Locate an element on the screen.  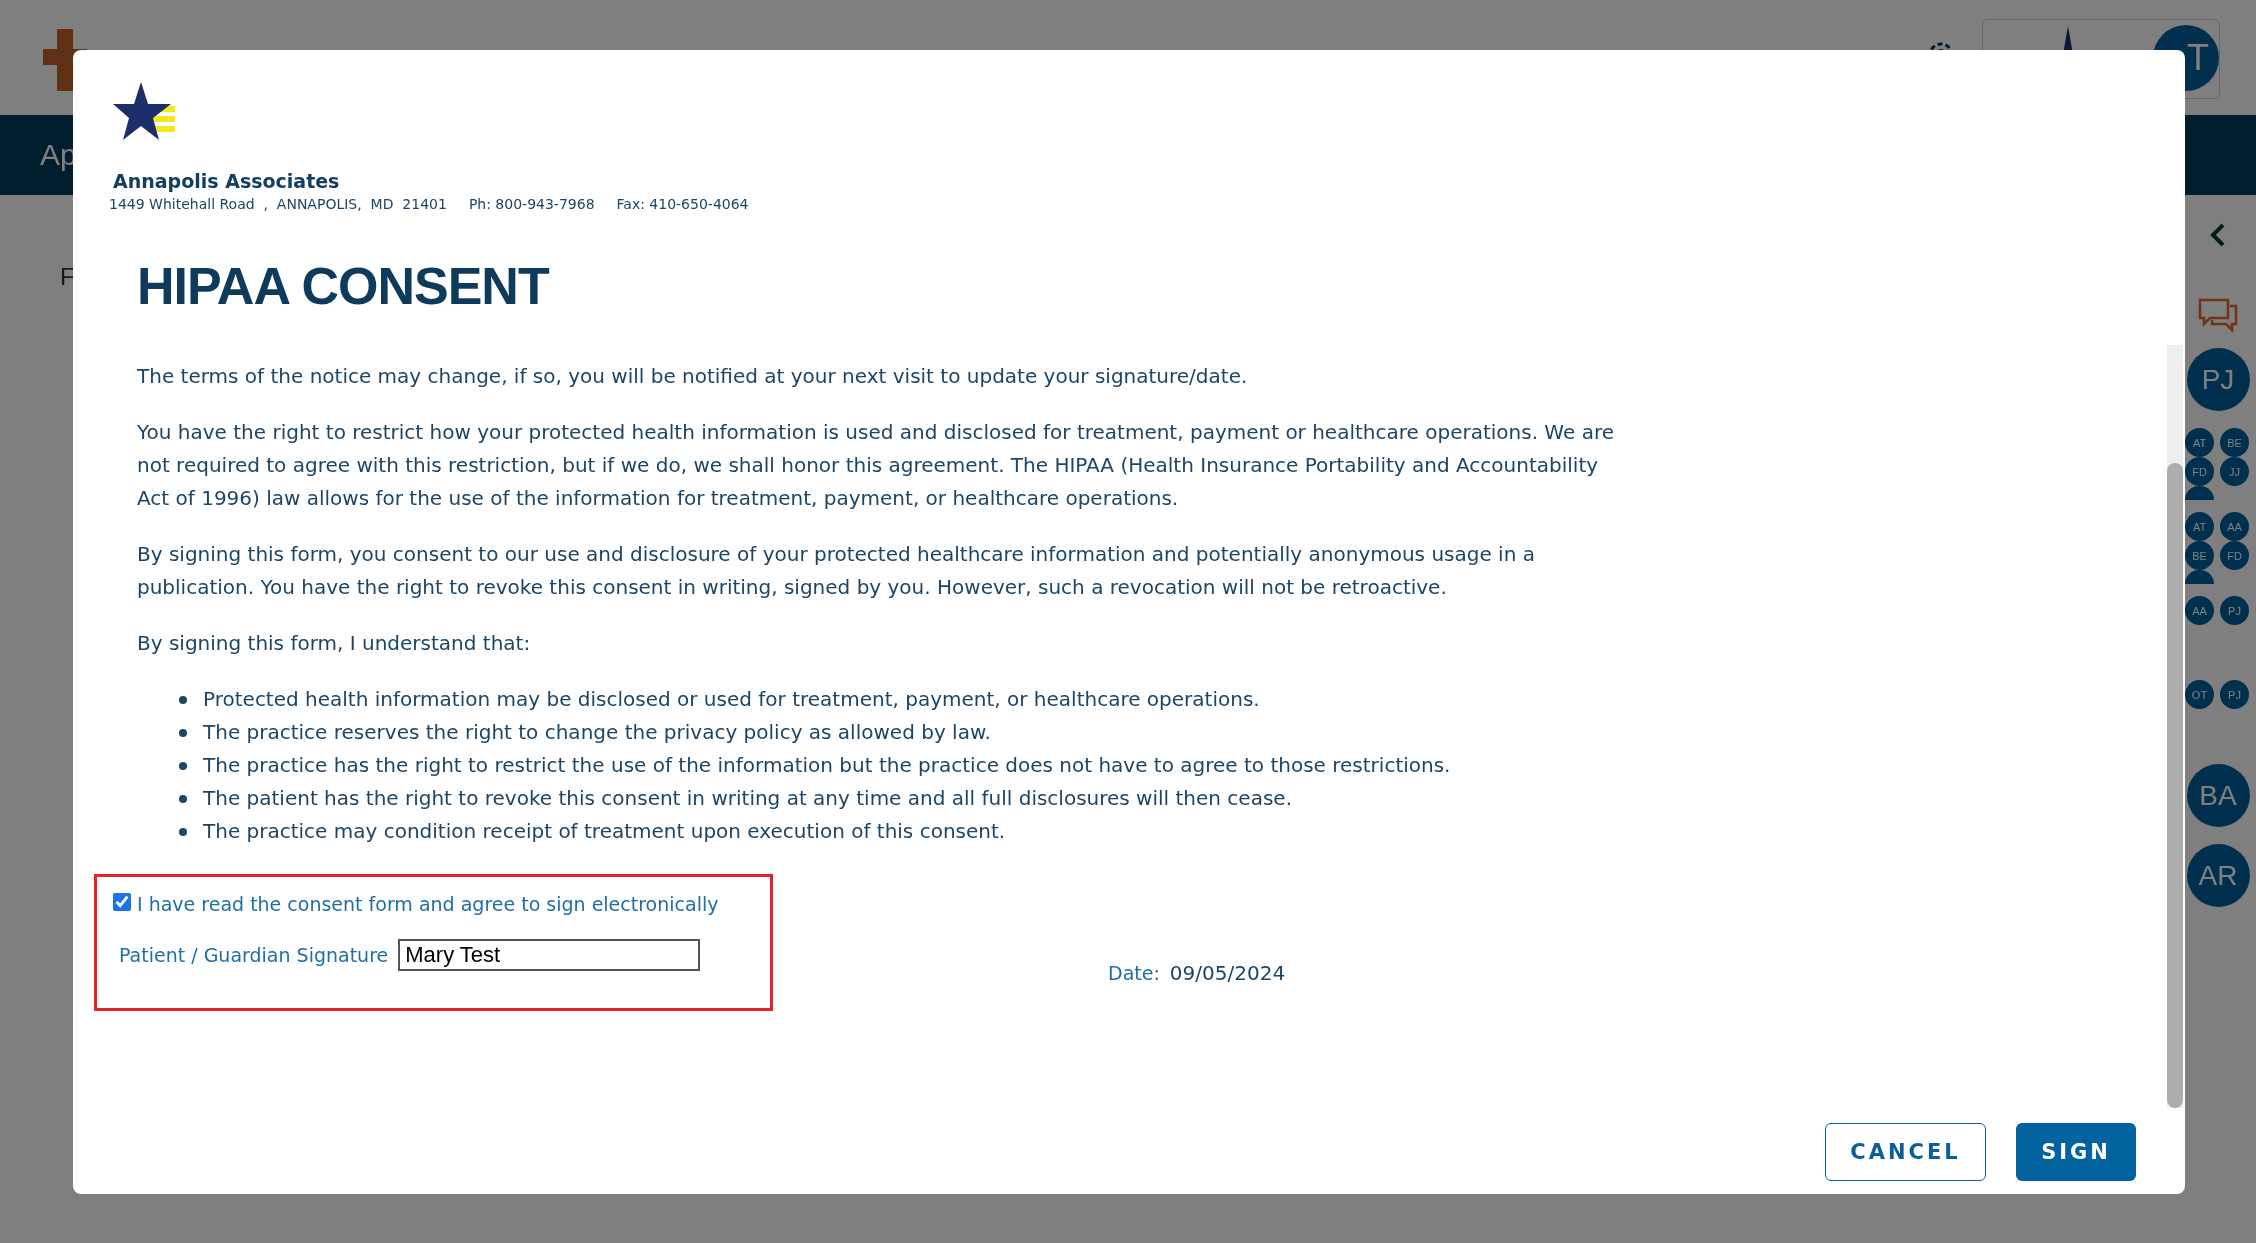
signature-label: Patient / Guardian Signature is located at coordinates (254, 955).